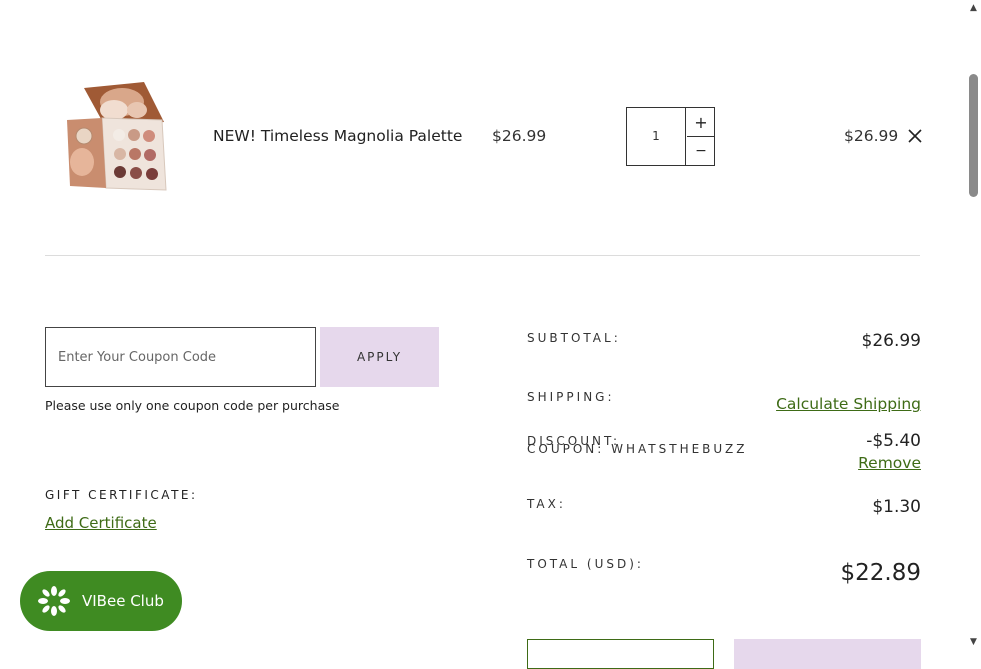 The image size is (981, 669). I want to click on remove-coupon-link: Remove, so click(889, 463).